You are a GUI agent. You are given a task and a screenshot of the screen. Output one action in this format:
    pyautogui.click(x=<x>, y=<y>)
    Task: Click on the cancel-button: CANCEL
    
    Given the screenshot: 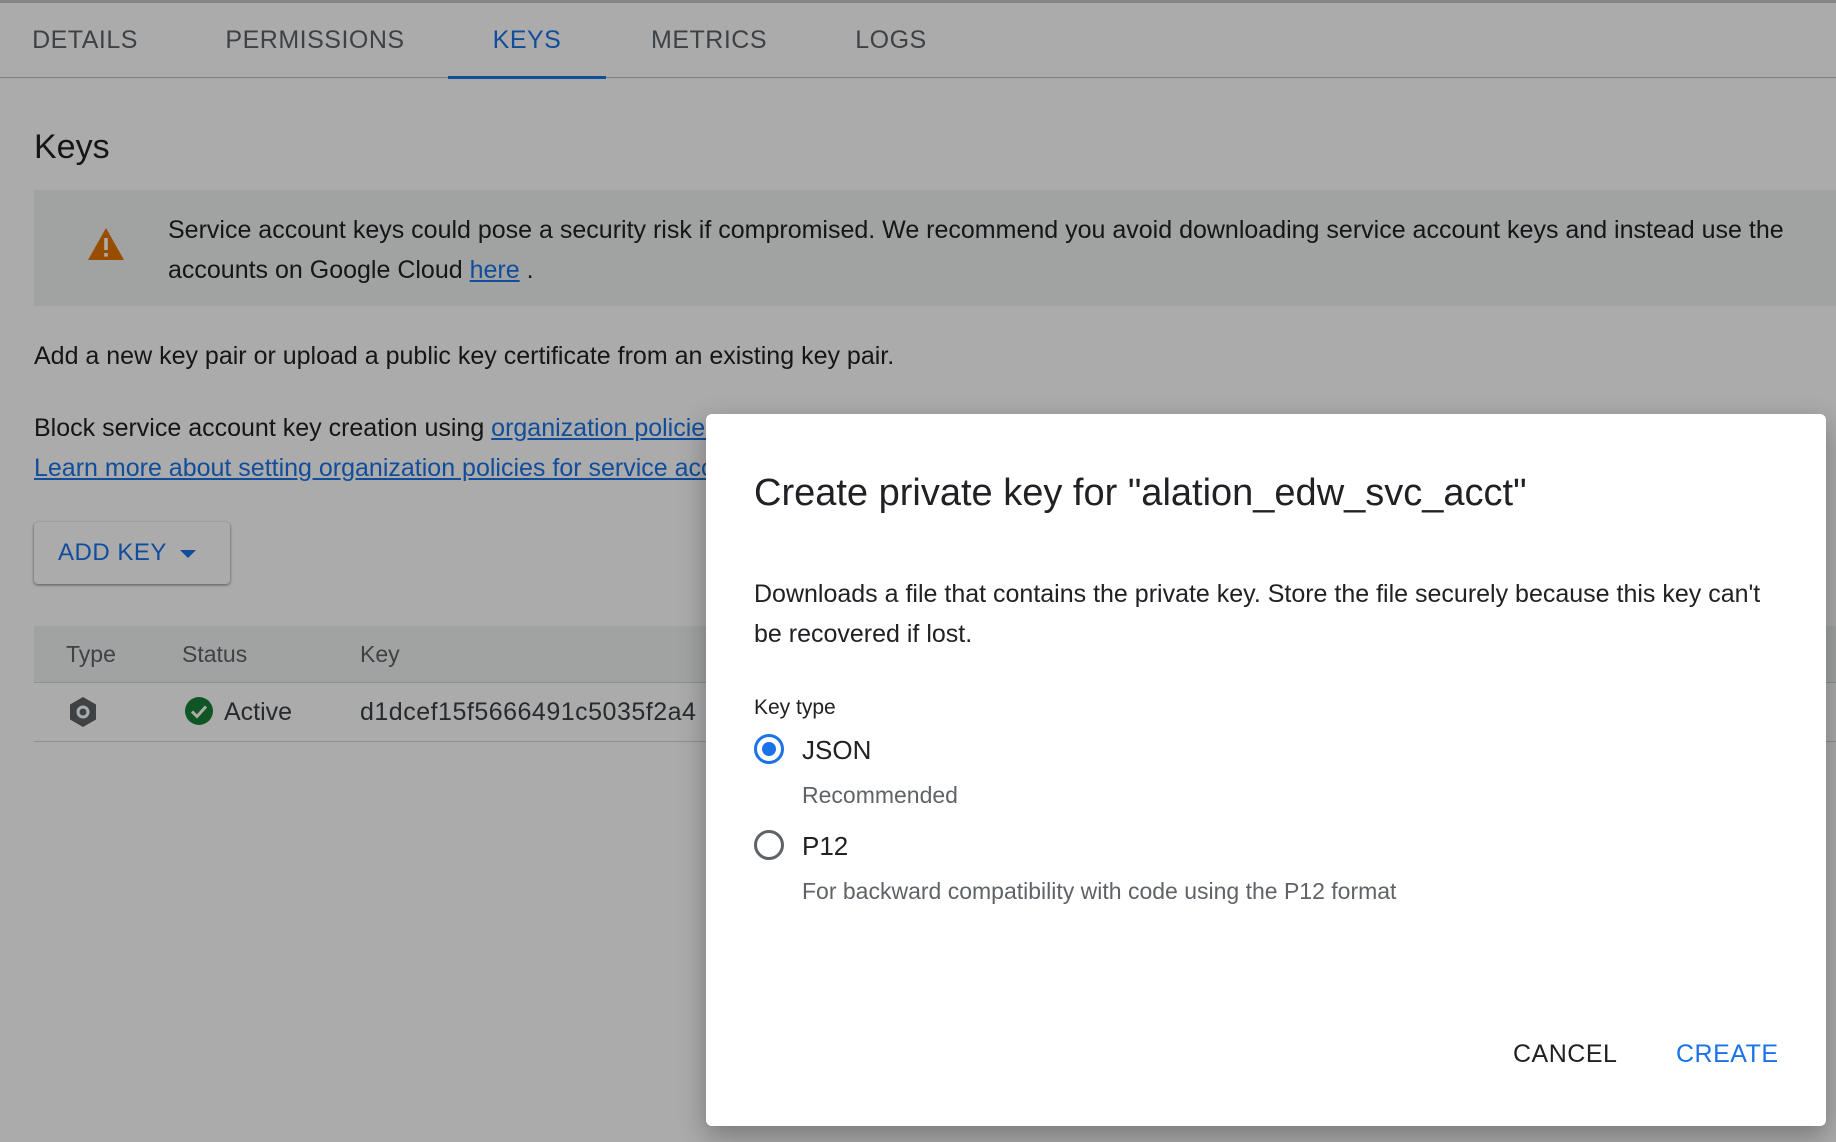 What is the action you would take?
    pyautogui.click(x=1565, y=1054)
    